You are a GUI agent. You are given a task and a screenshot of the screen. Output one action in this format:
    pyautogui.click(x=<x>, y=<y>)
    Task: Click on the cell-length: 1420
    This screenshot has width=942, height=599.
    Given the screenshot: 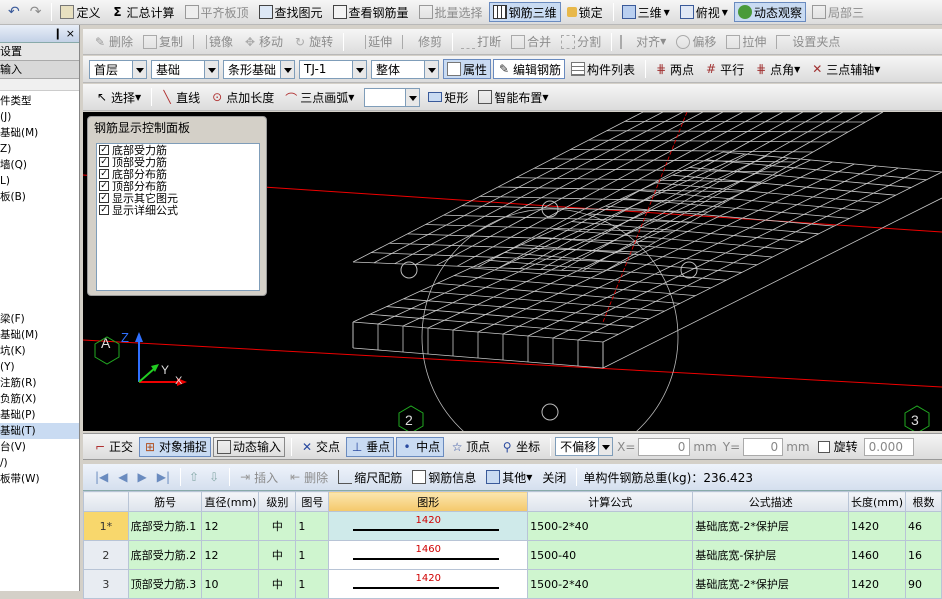 What is the action you would take?
    pyautogui.click(x=877, y=584)
    